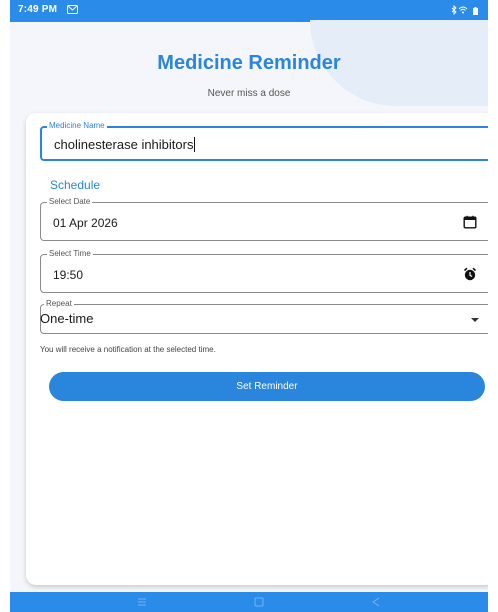 The image size is (498, 612). I want to click on repeat-select: Repeat One-time, so click(264, 316).